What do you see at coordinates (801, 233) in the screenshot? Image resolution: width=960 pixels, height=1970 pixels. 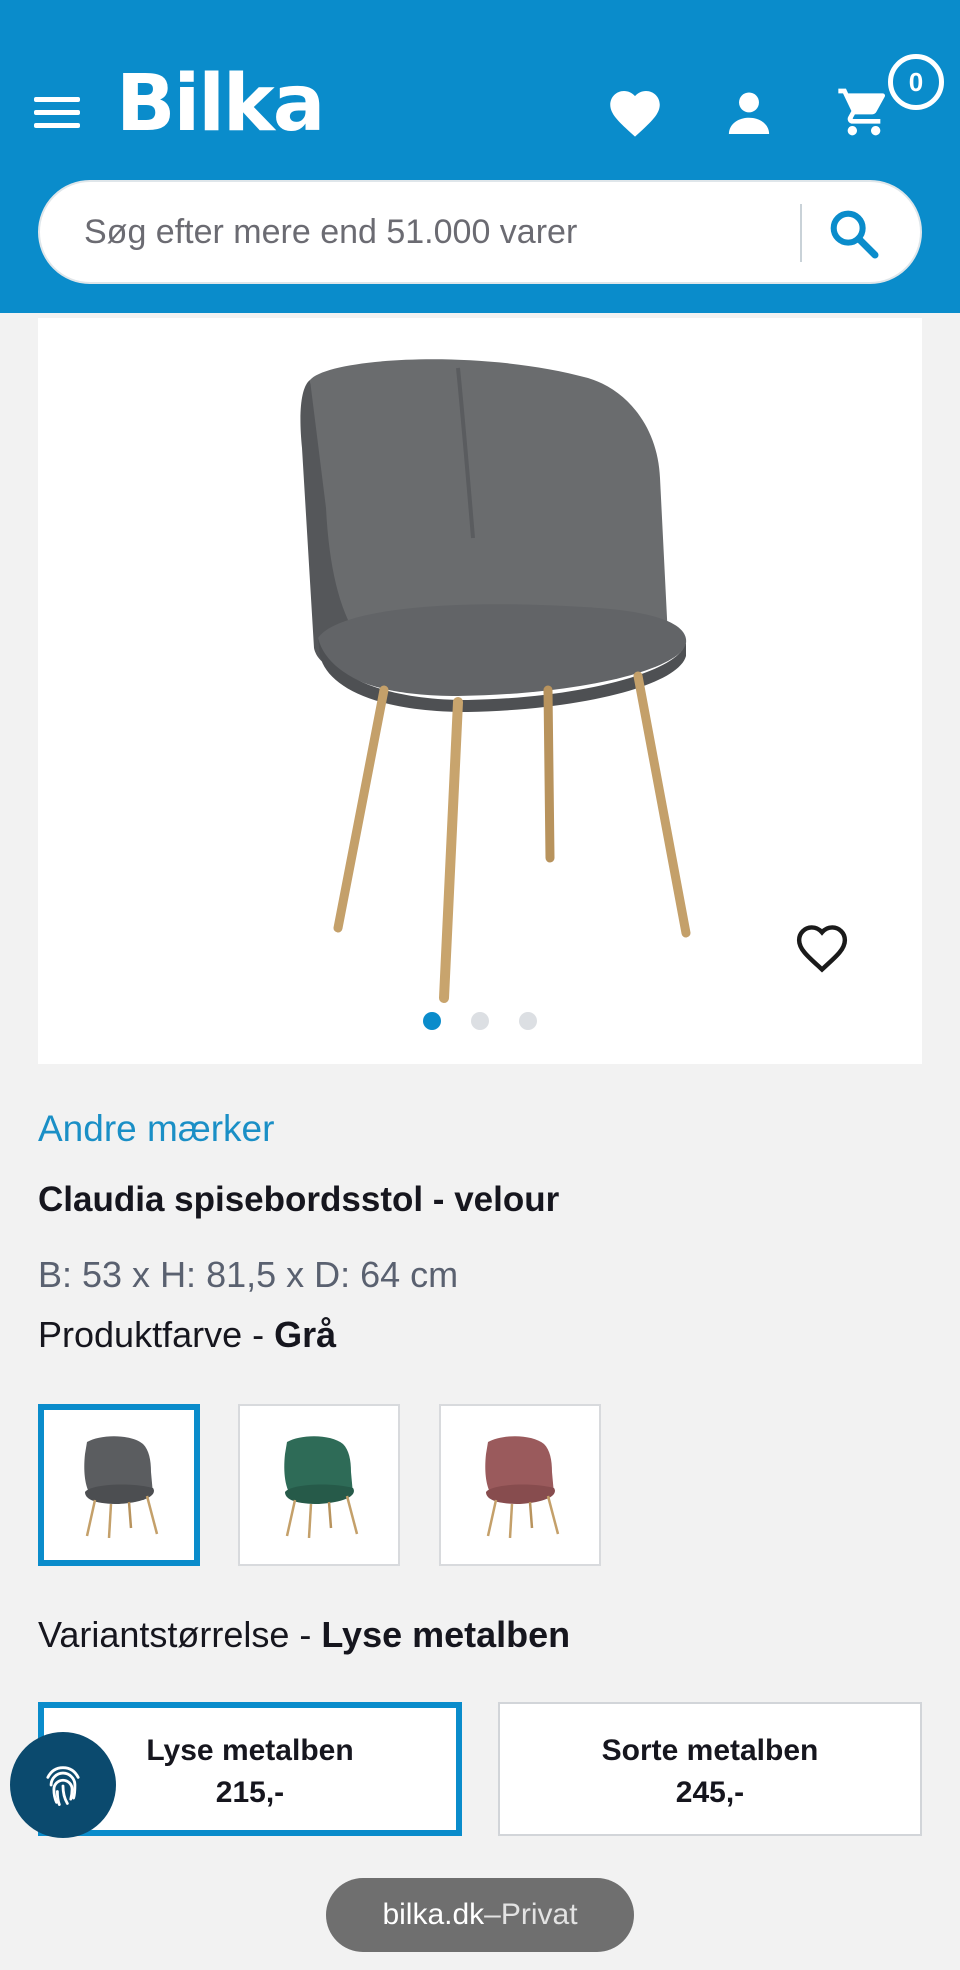 I see `search-divider` at bounding box center [801, 233].